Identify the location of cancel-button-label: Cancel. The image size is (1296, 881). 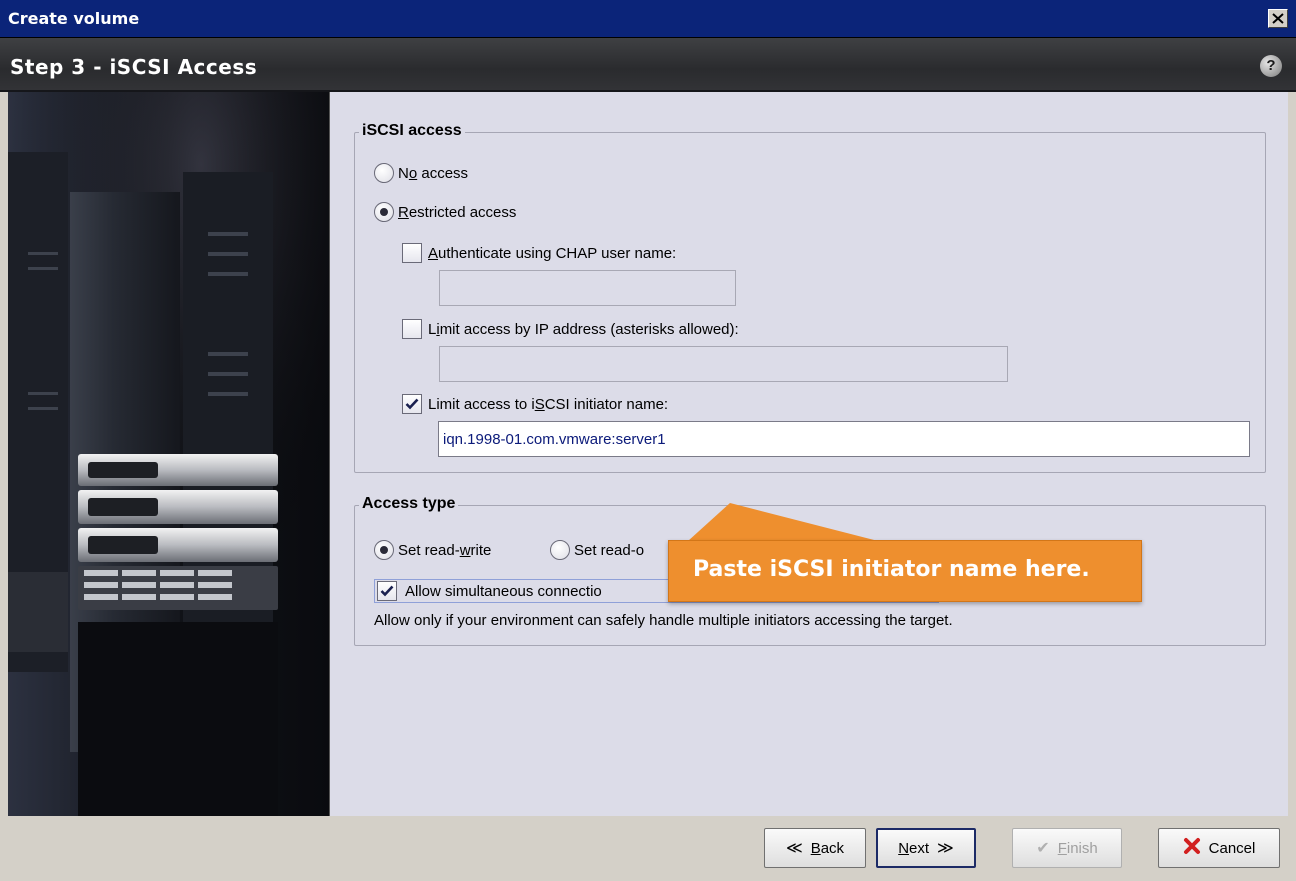
(1232, 848).